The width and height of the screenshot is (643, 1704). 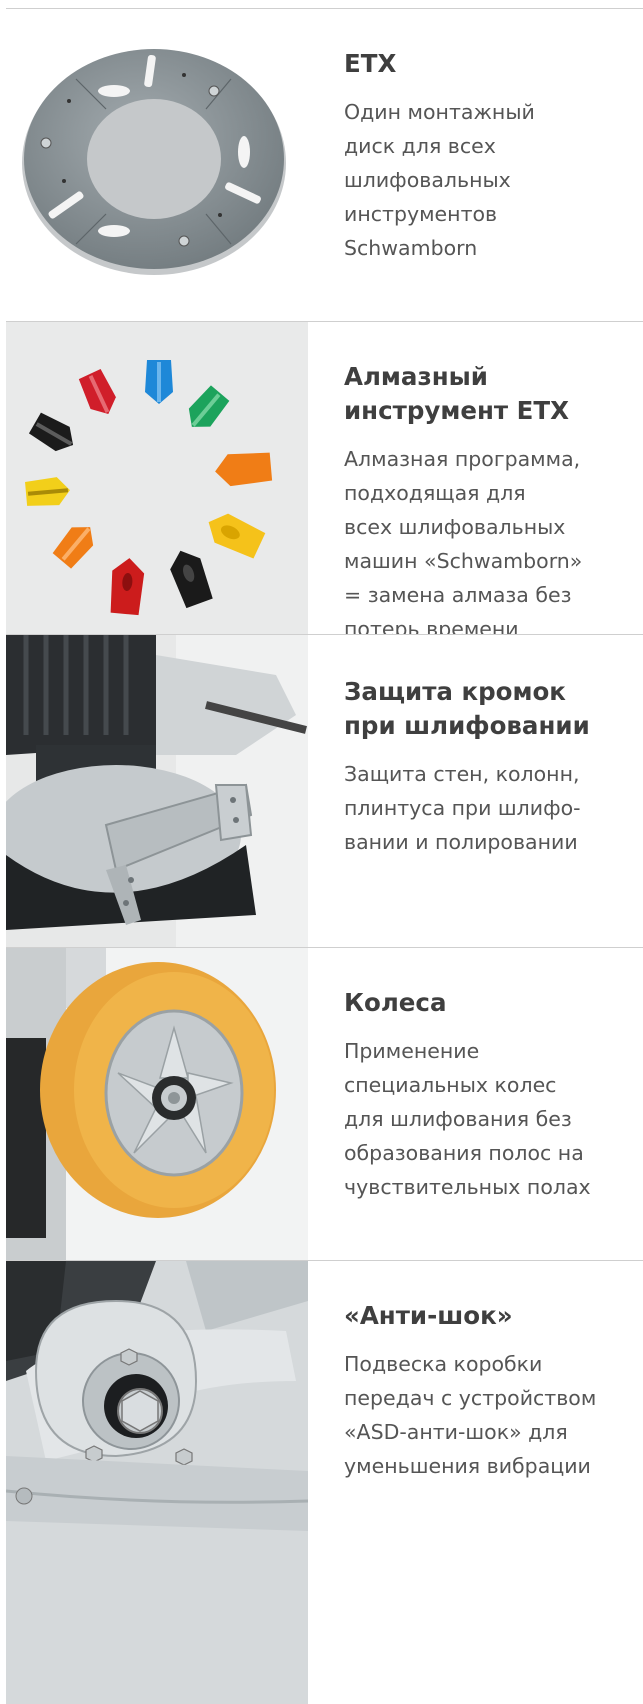 I want to click on column-divider, so click(x=475, y=1638).